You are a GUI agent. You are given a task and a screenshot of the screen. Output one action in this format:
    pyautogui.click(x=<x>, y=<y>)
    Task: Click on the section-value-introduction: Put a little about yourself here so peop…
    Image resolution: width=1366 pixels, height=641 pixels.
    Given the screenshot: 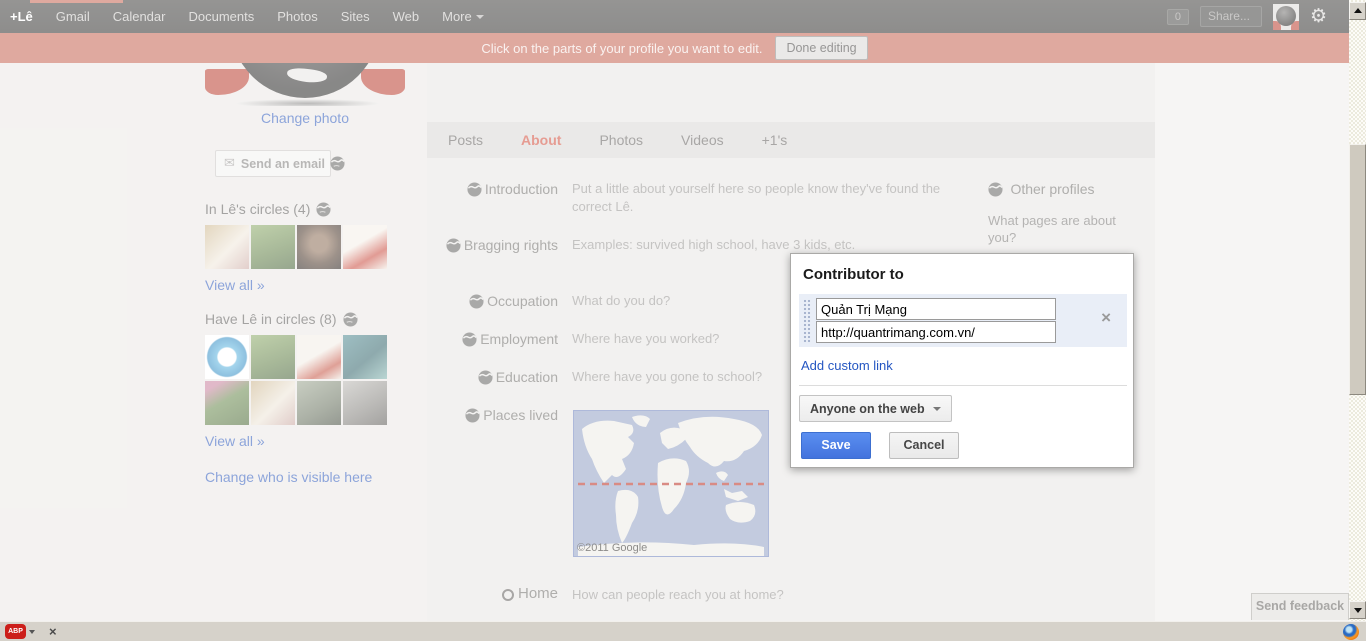 What is the action you would take?
    pyautogui.click(x=761, y=198)
    